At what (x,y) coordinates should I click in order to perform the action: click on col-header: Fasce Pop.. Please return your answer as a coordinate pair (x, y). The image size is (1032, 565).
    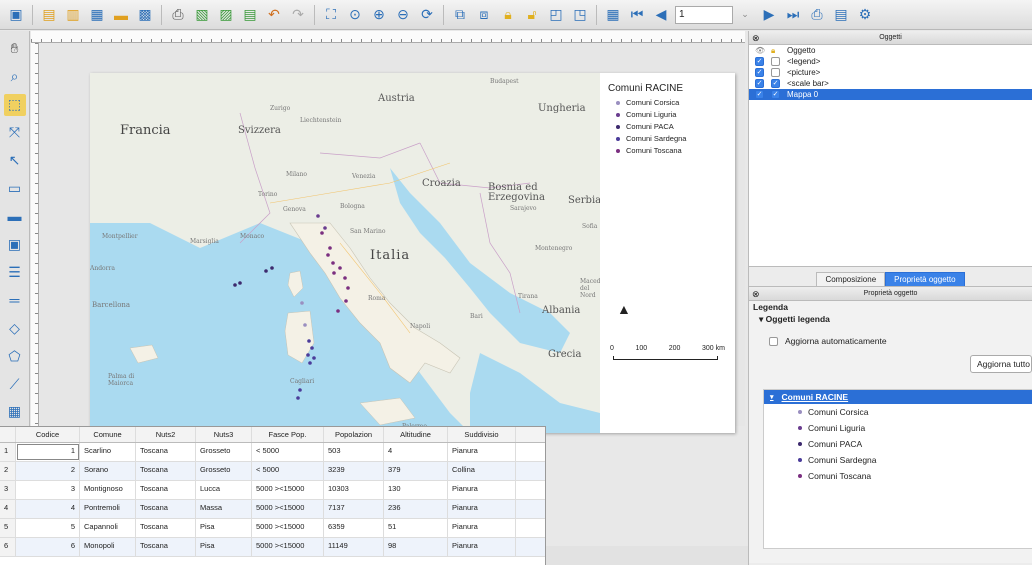
    Looking at the image, I should click on (288, 434).